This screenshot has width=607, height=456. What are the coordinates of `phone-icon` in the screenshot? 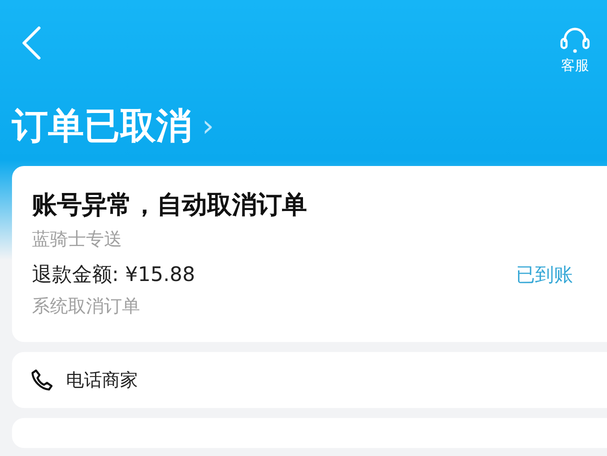 It's located at (42, 380).